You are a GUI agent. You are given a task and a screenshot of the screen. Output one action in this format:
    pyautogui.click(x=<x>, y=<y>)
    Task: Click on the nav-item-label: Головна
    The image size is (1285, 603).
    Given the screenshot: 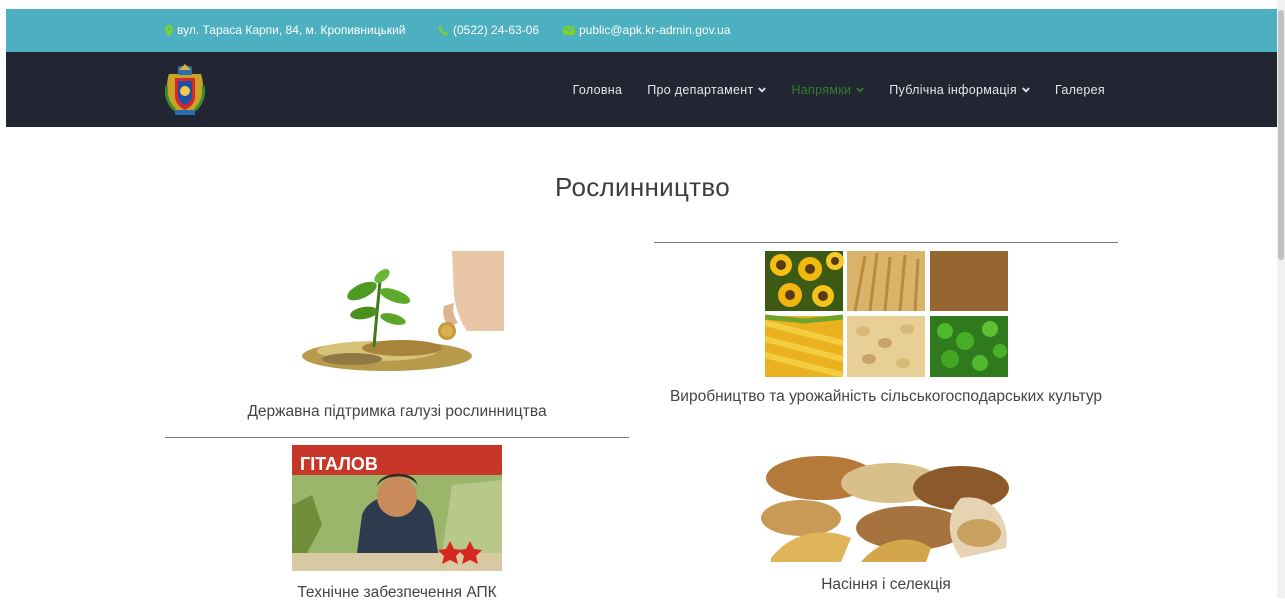 What is the action you would take?
    pyautogui.click(x=597, y=89)
    